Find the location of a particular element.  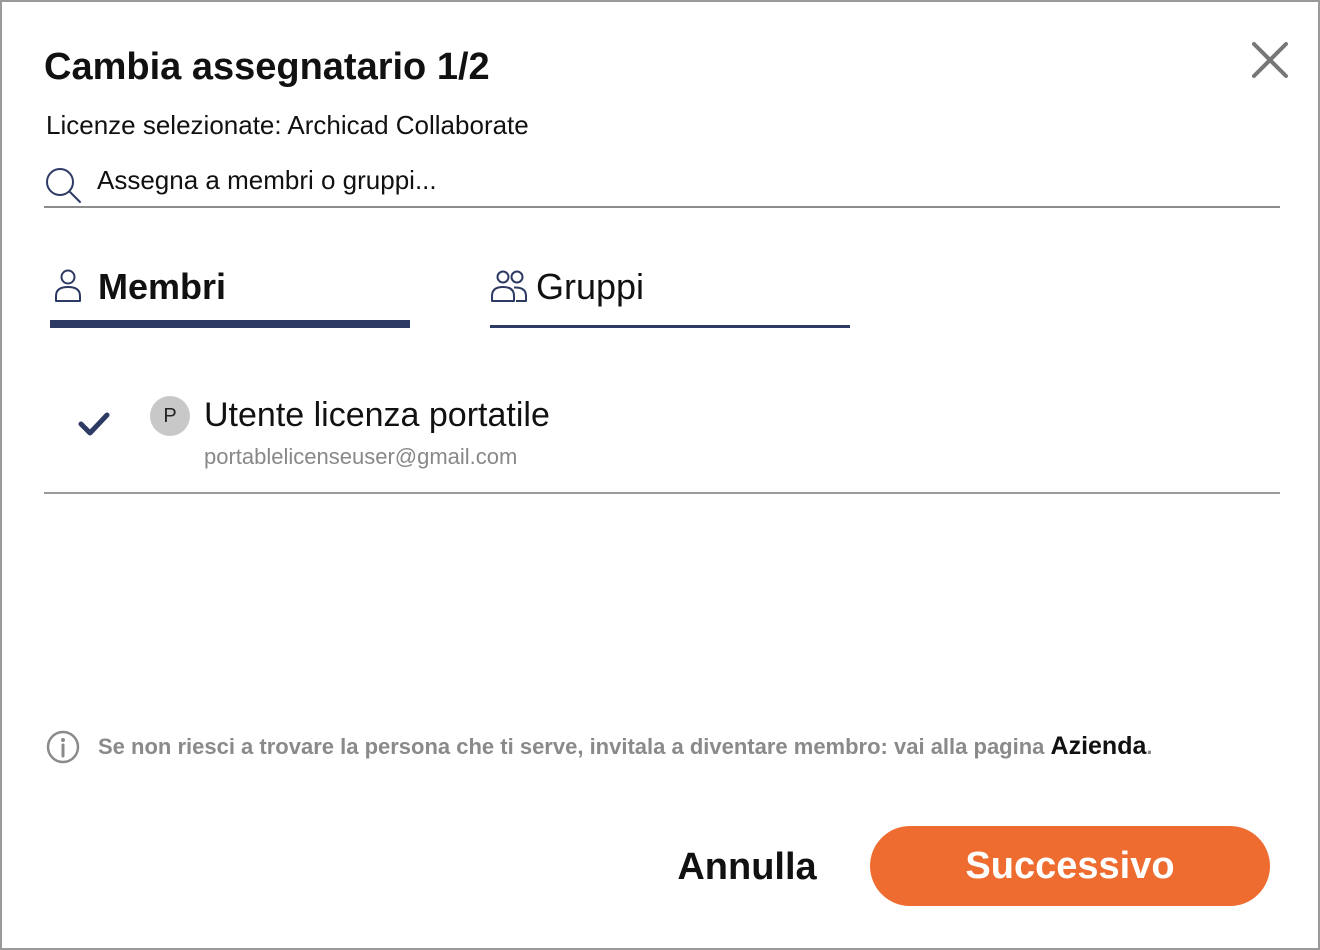

person-icon is located at coordinates (68, 285).